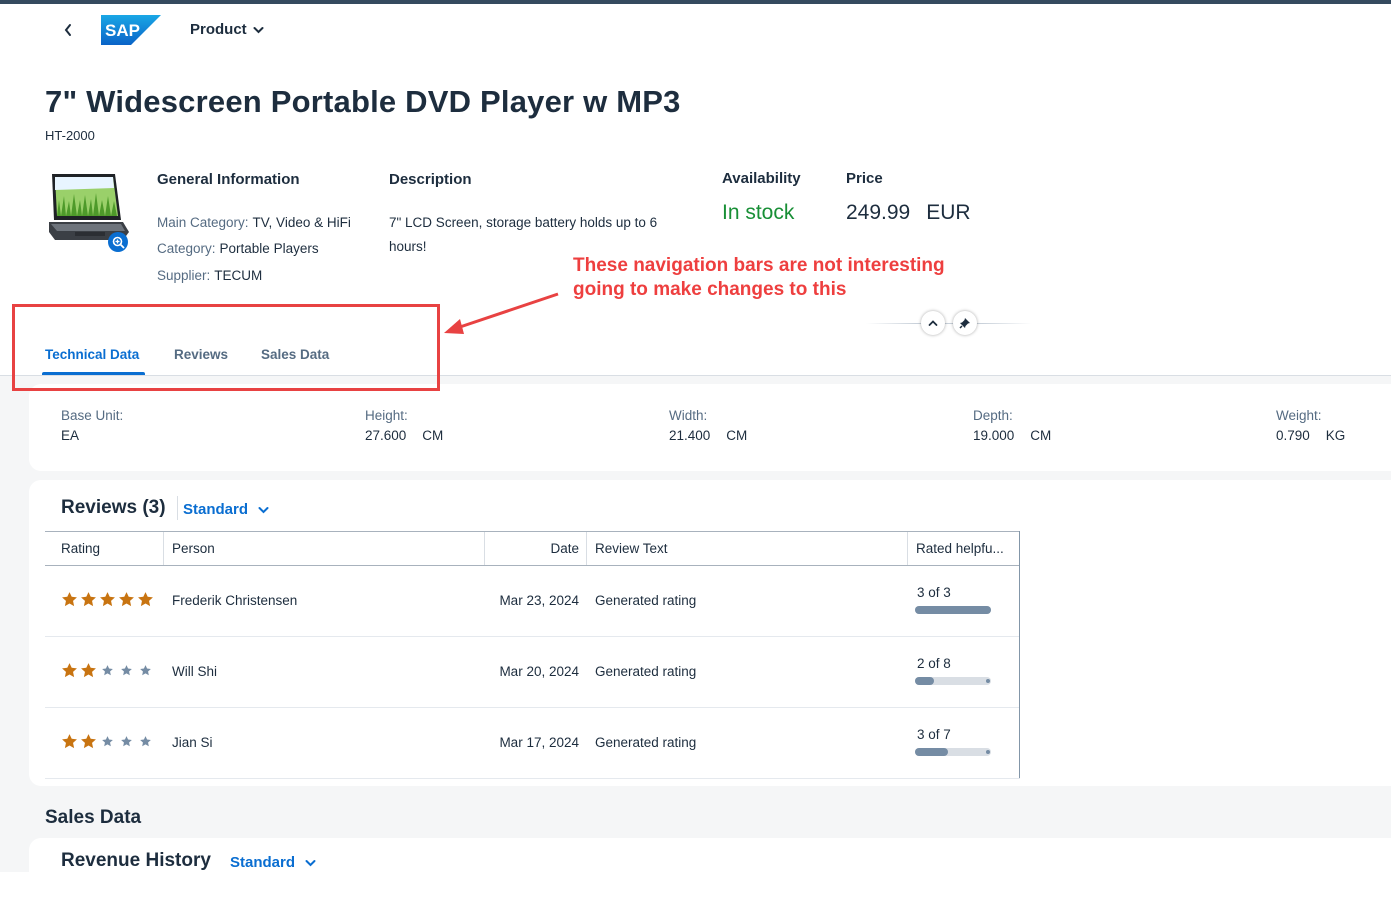 The width and height of the screenshot is (1391, 898). I want to click on height-unit: CM, so click(433, 435).